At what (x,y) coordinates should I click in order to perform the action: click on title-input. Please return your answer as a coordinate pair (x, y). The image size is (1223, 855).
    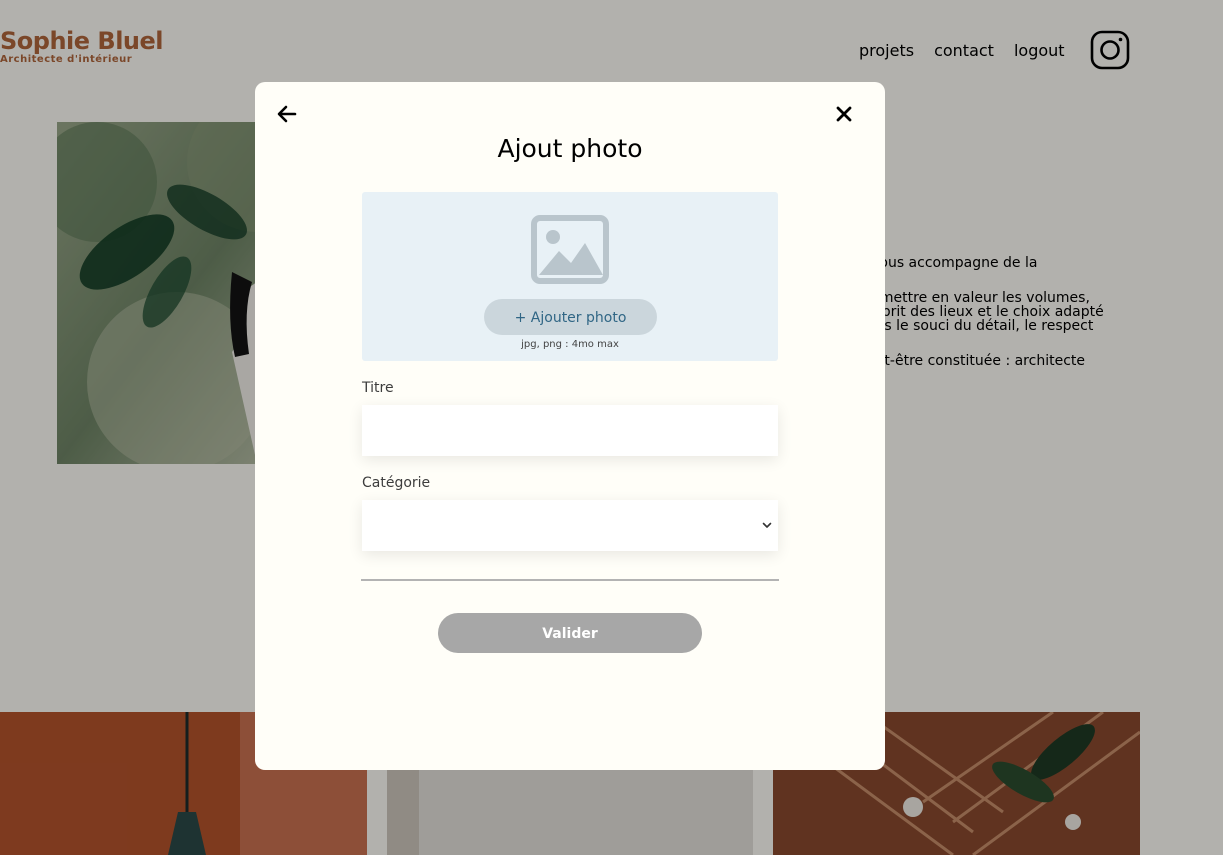
    Looking at the image, I should click on (570, 430).